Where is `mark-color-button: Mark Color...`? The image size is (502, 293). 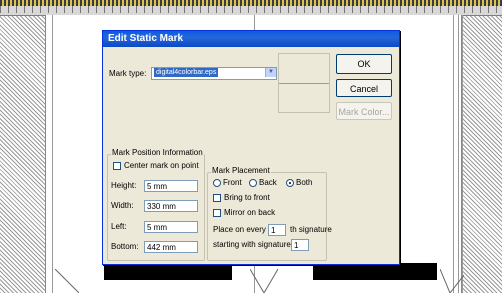
mark-color-button: Mark Color... is located at coordinates (364, 111).